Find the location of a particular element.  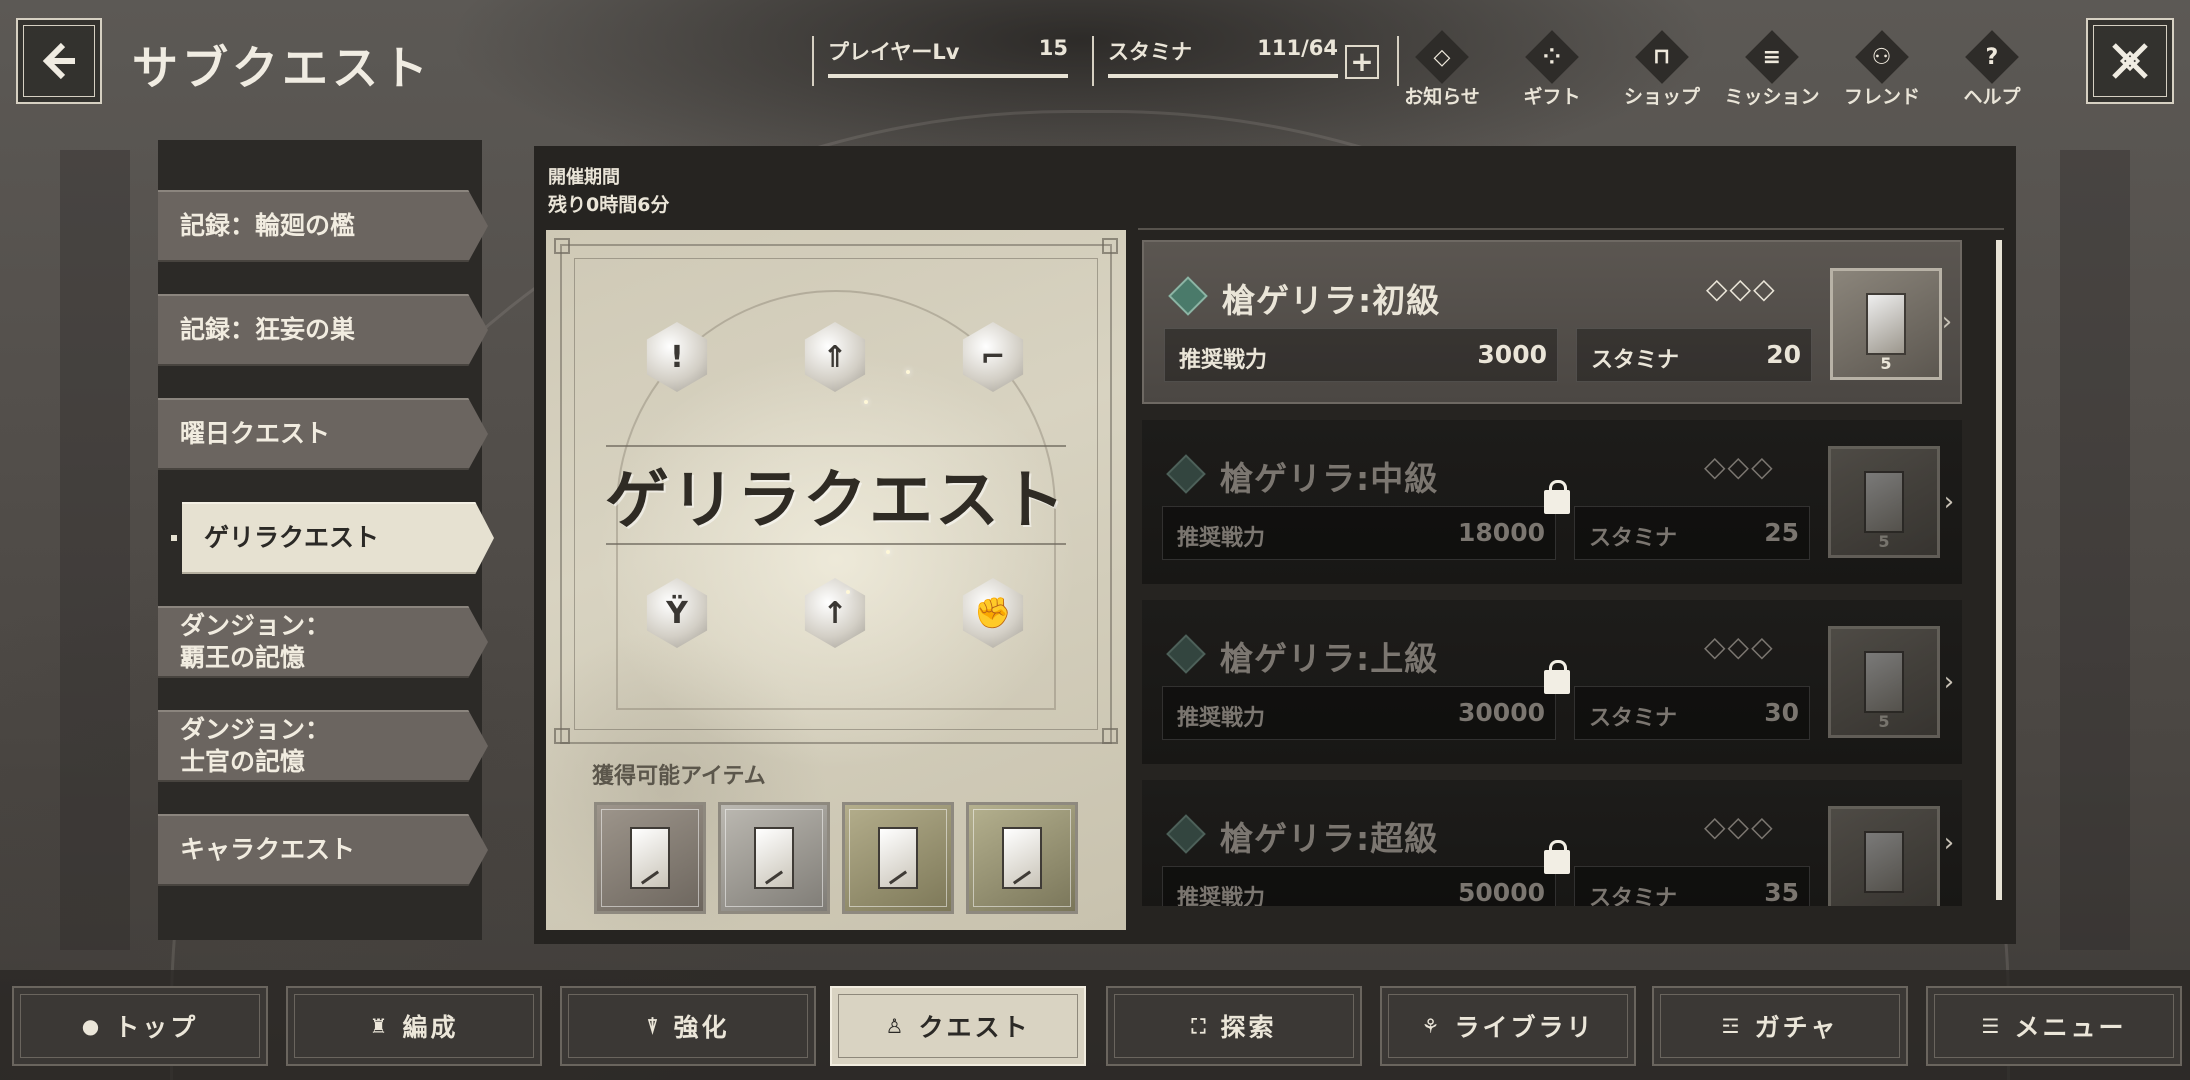

enhance-icon: ⍒ is located at coordinates (654, 1026).